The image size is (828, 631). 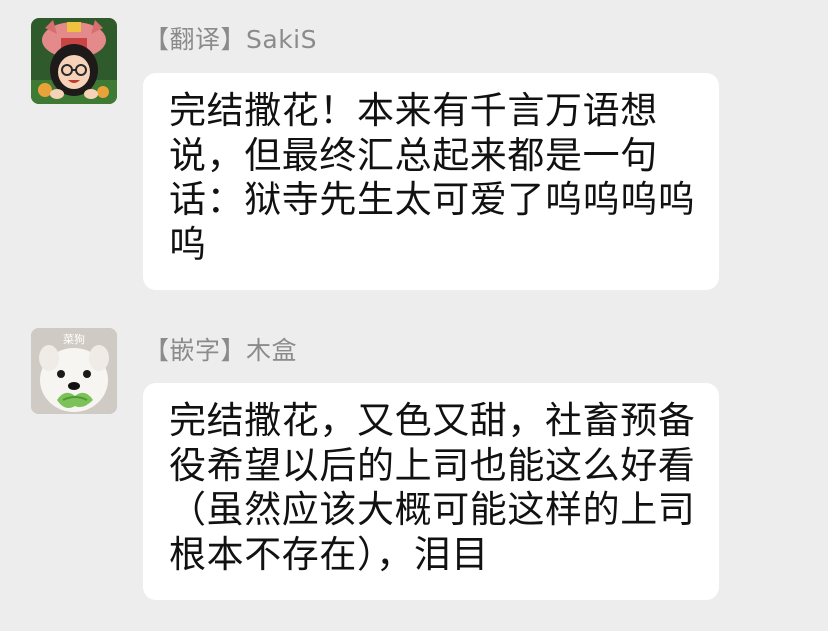 I want to click on sender-name: 【嵌字】木盒, so click(x=221, y=350).